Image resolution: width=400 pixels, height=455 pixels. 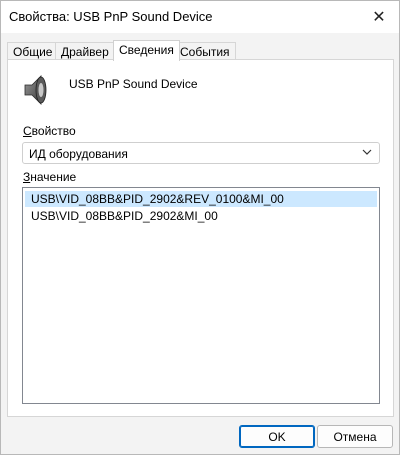 I want to click on property-dropdown: ИД оборудования, so click(x=201, y=153).